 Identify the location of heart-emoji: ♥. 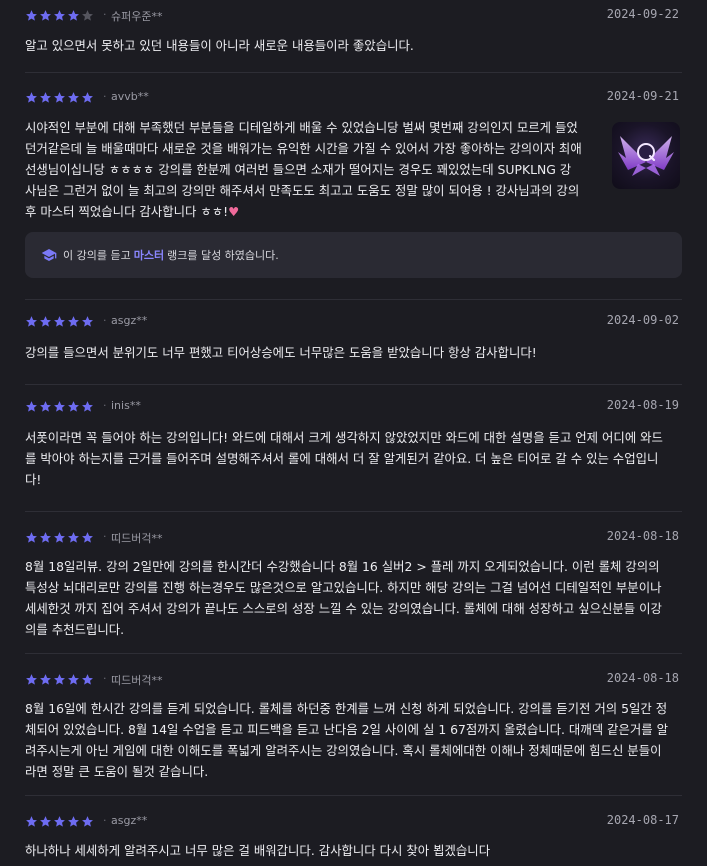
(234, 211).